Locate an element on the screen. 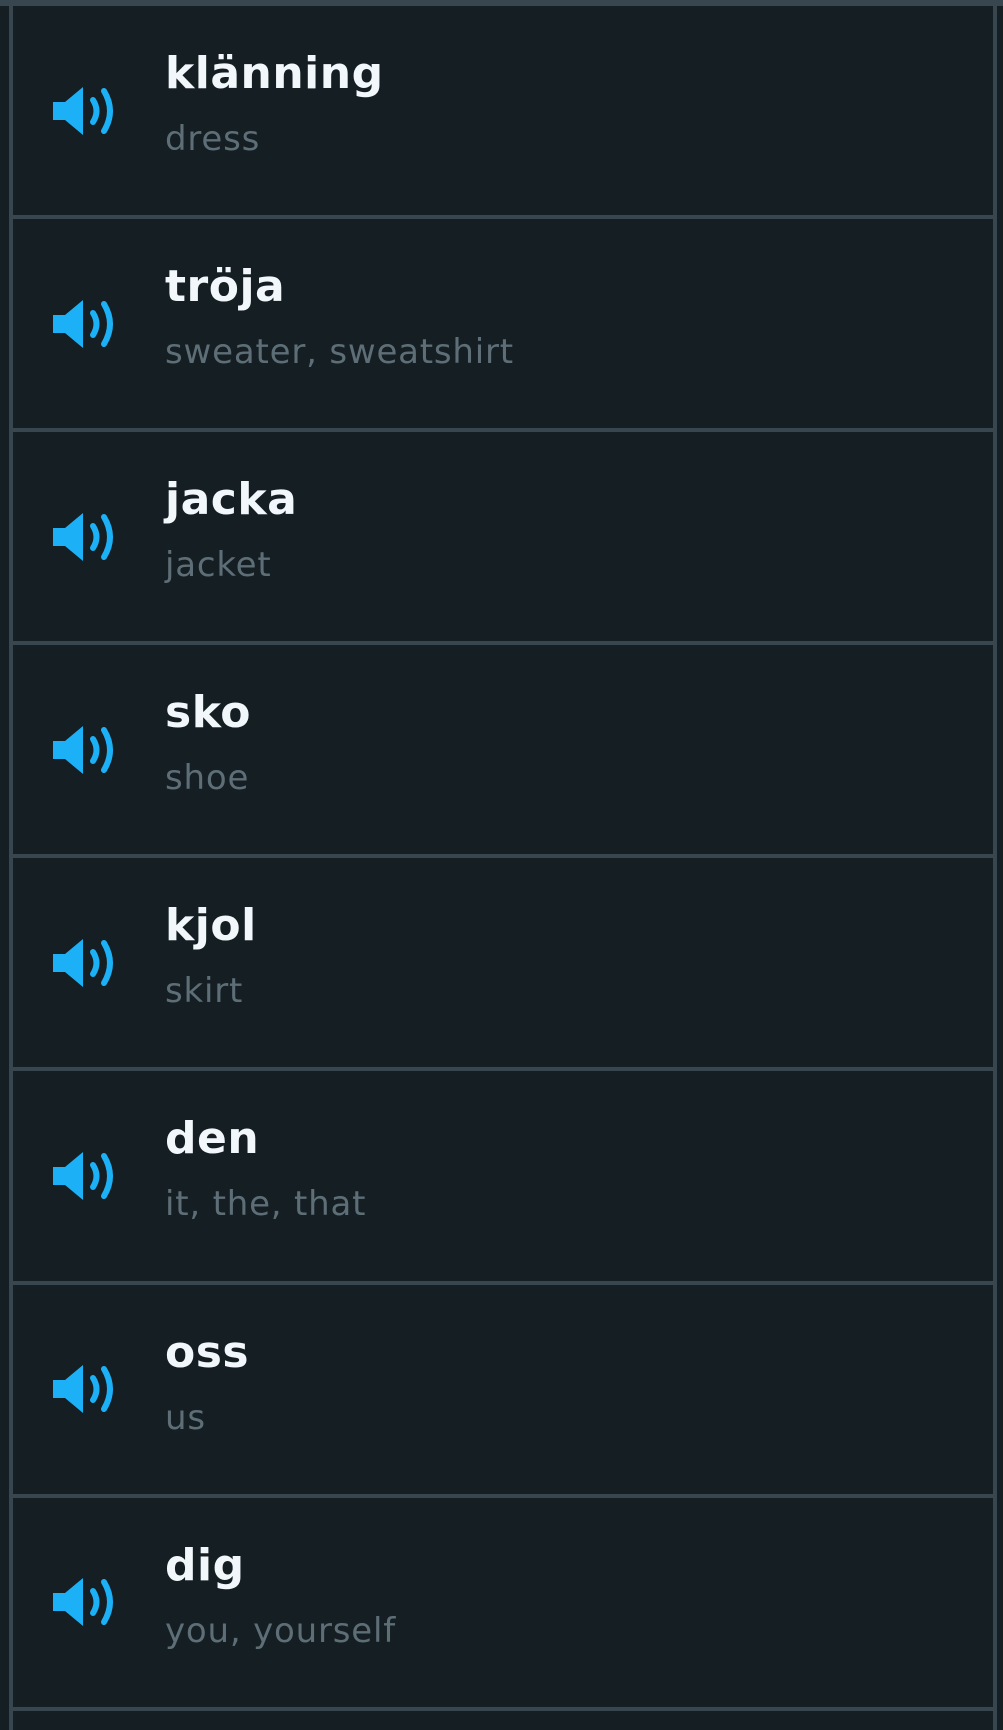 The width and height of the screenshot is (1003, 1730). word-meaning: sweater, sweatshirt is located at coordinates (339, 352).